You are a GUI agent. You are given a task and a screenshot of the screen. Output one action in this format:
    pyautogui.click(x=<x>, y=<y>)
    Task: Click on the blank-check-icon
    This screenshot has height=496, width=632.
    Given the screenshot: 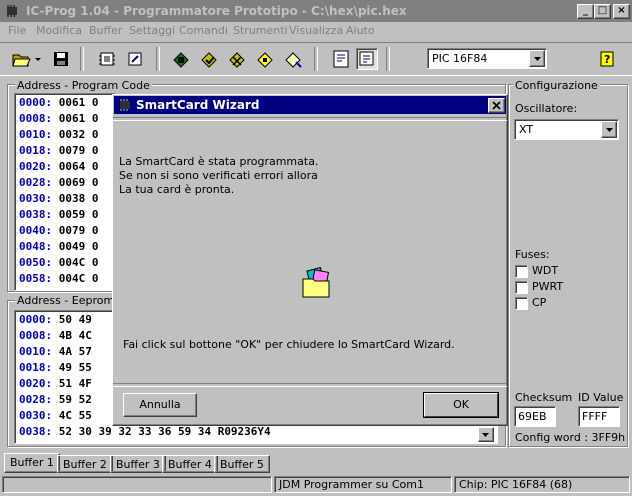 What is the action you would take?
    pyautogui.click(x=265, y=59)
    